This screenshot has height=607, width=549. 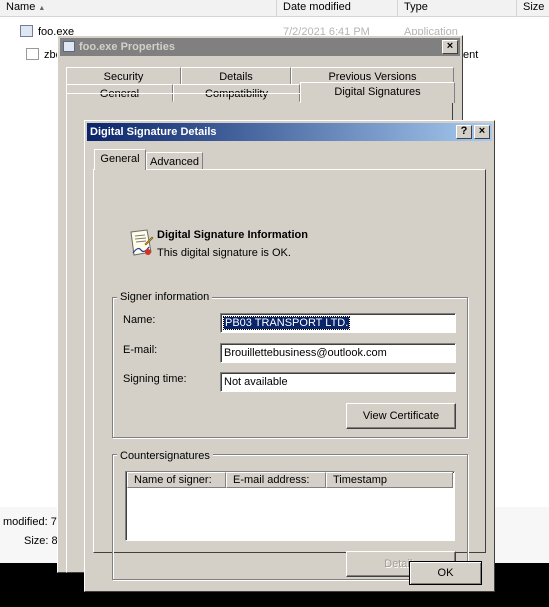 I want to click on tab-digital-signatures: Digital Signatures, so click(x=377, y=92).